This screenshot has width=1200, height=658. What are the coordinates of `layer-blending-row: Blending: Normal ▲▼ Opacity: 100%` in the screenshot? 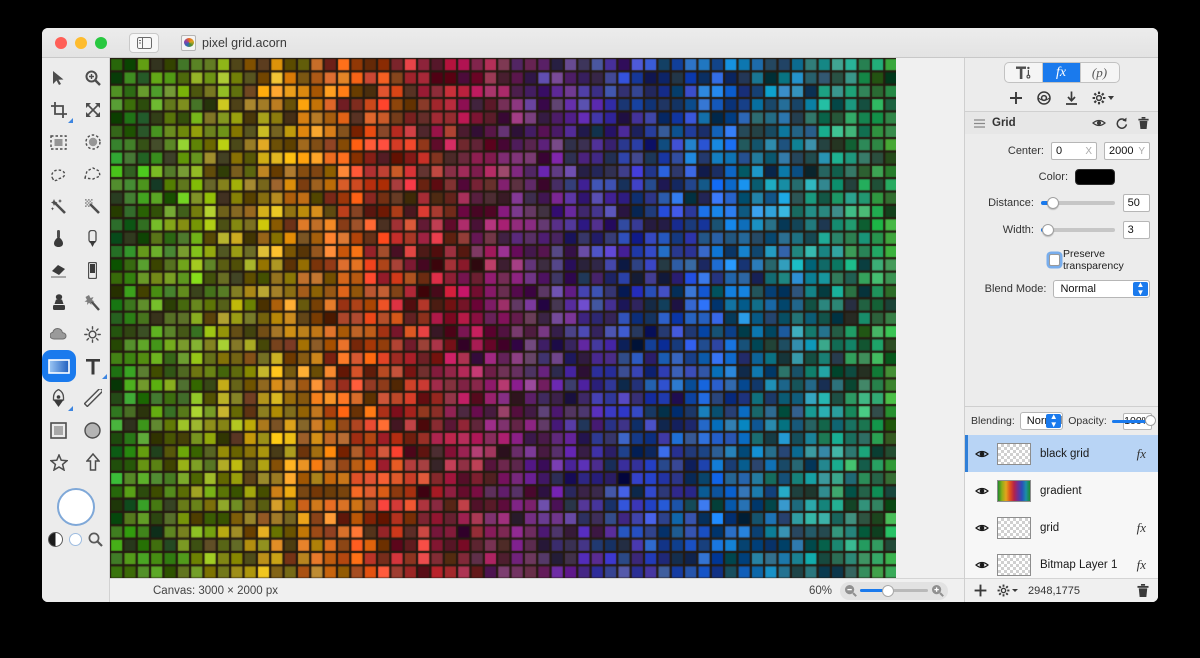 It's located at (1061, 421).